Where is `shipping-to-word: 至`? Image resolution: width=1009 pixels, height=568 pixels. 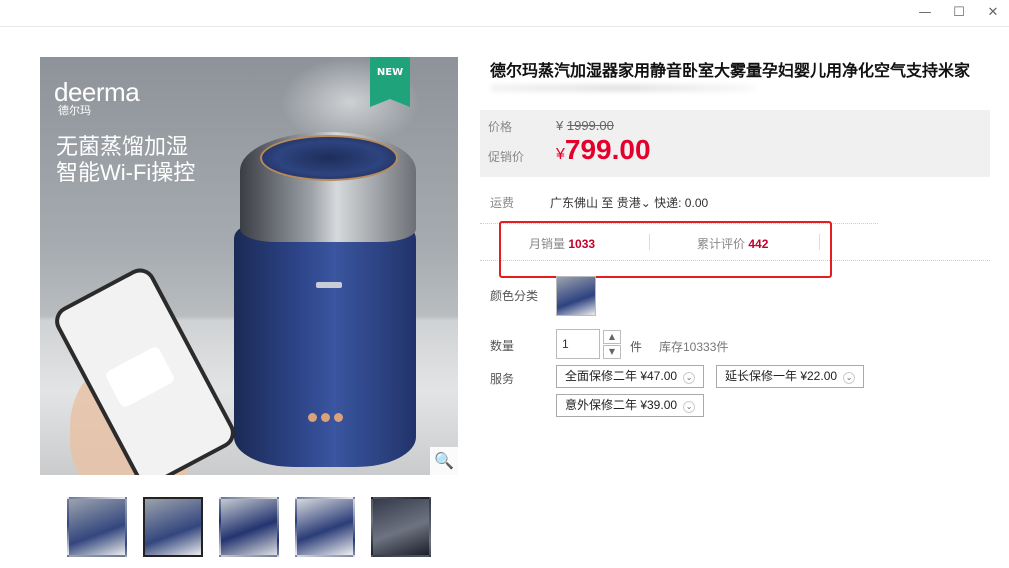 shipping-to-word: 至 is located at coordinates (607, 203).